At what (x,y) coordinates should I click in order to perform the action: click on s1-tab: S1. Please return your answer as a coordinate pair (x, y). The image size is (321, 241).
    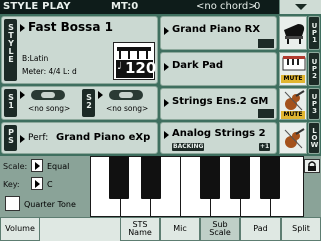
    Looking at the image, I should click on (10, 103).